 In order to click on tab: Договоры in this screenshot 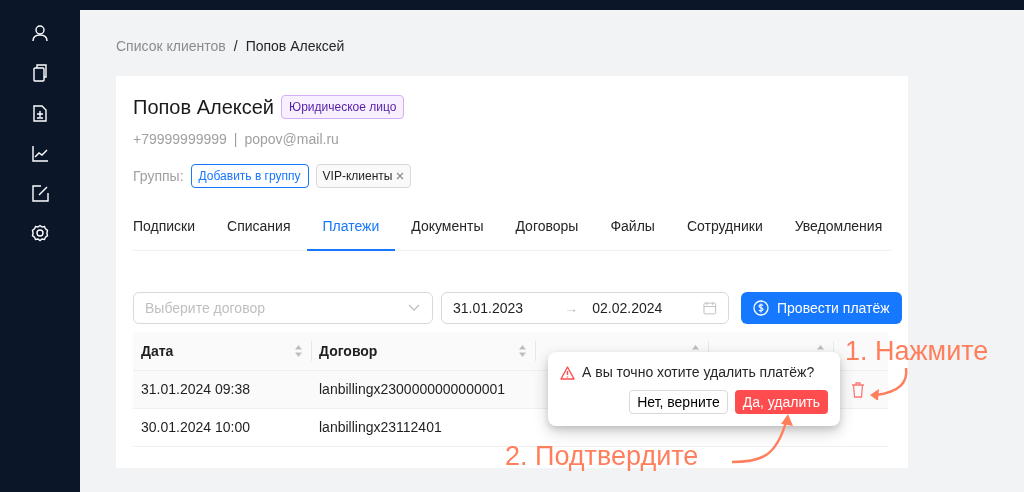, I will do `click(547, 229)`.